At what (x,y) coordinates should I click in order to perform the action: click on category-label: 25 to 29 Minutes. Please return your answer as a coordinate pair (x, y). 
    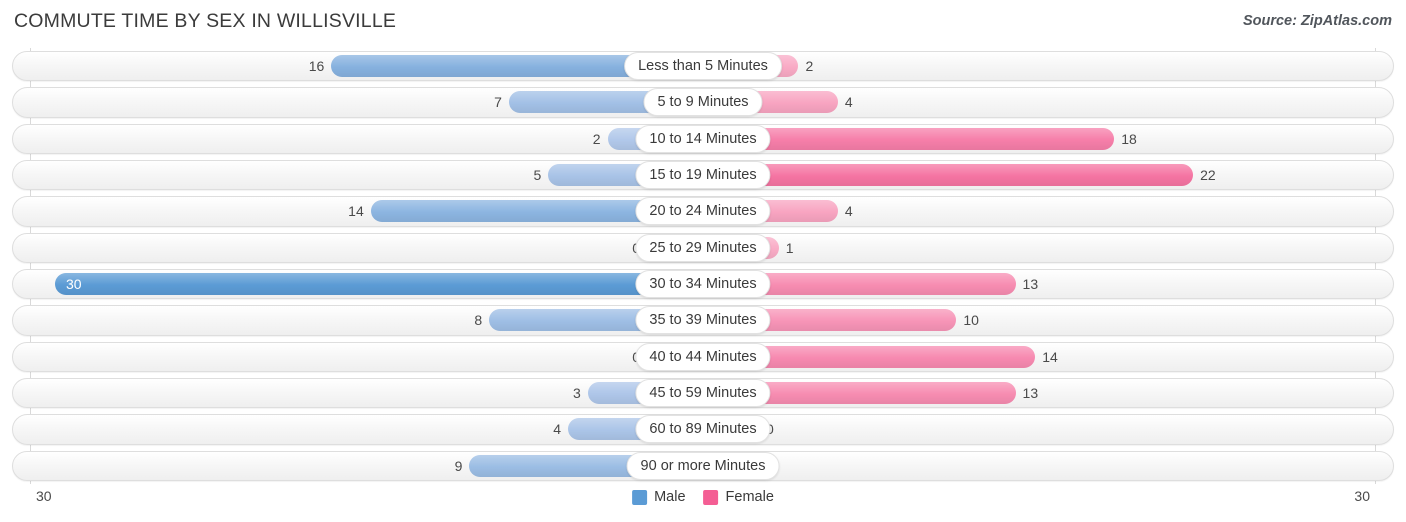
    Looking at the image, I should click on (703, 247).